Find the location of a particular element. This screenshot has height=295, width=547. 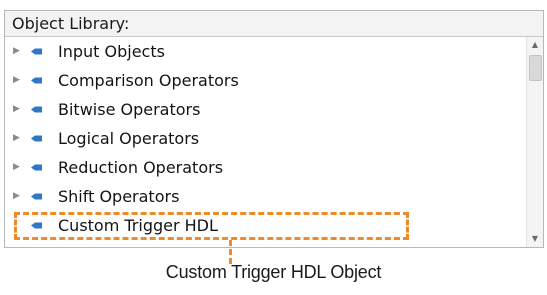

tree-item-shift-operators: ▶ Shift Operators is located at coordinates (265, 196).